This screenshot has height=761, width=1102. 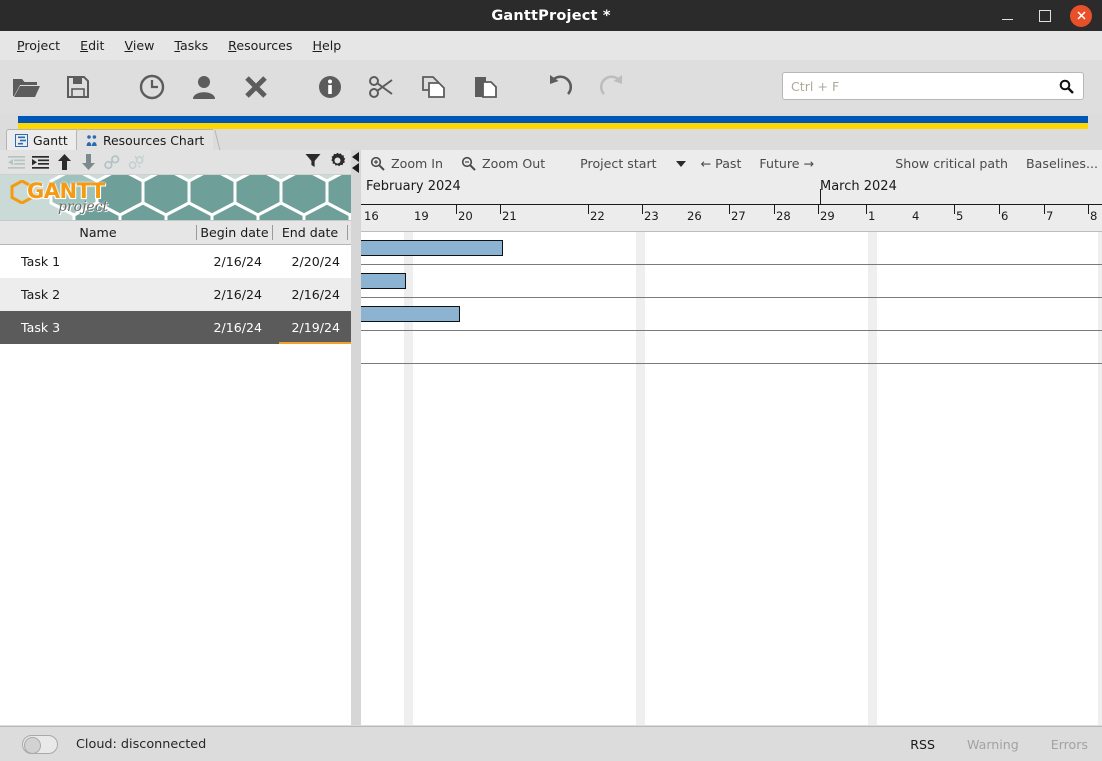 I want to click on task-end-cell: 2/19/24, so click(x=310, y=327).